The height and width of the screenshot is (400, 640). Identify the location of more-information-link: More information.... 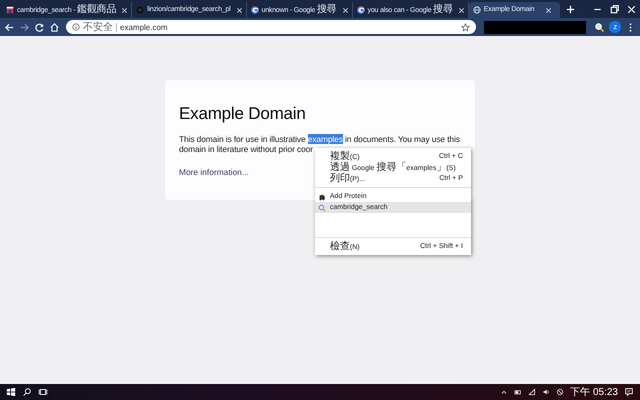
(214, 172).